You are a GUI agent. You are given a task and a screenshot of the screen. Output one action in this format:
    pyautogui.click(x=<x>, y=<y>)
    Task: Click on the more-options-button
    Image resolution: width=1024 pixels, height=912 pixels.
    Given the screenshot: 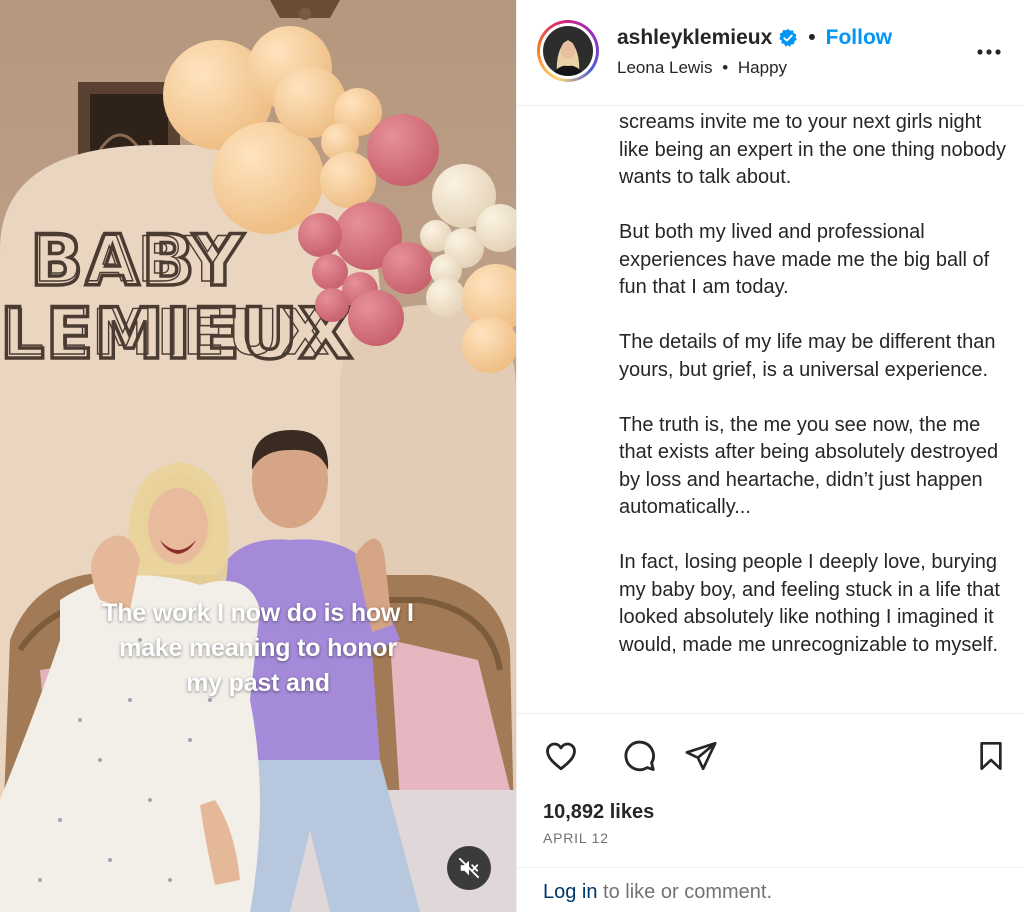 What is the action you would take?
    pyautogui.click(x=989, y=52)
    